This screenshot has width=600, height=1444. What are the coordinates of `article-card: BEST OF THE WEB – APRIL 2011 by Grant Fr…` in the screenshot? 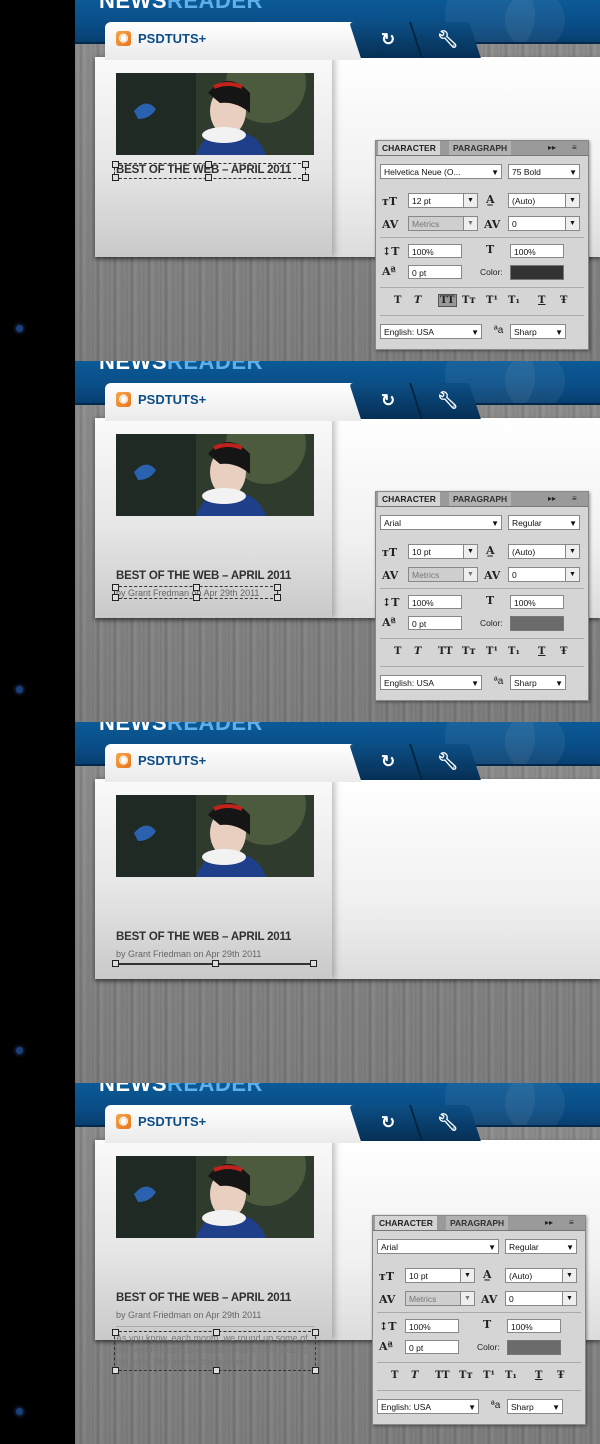 It's located at (347, 879).